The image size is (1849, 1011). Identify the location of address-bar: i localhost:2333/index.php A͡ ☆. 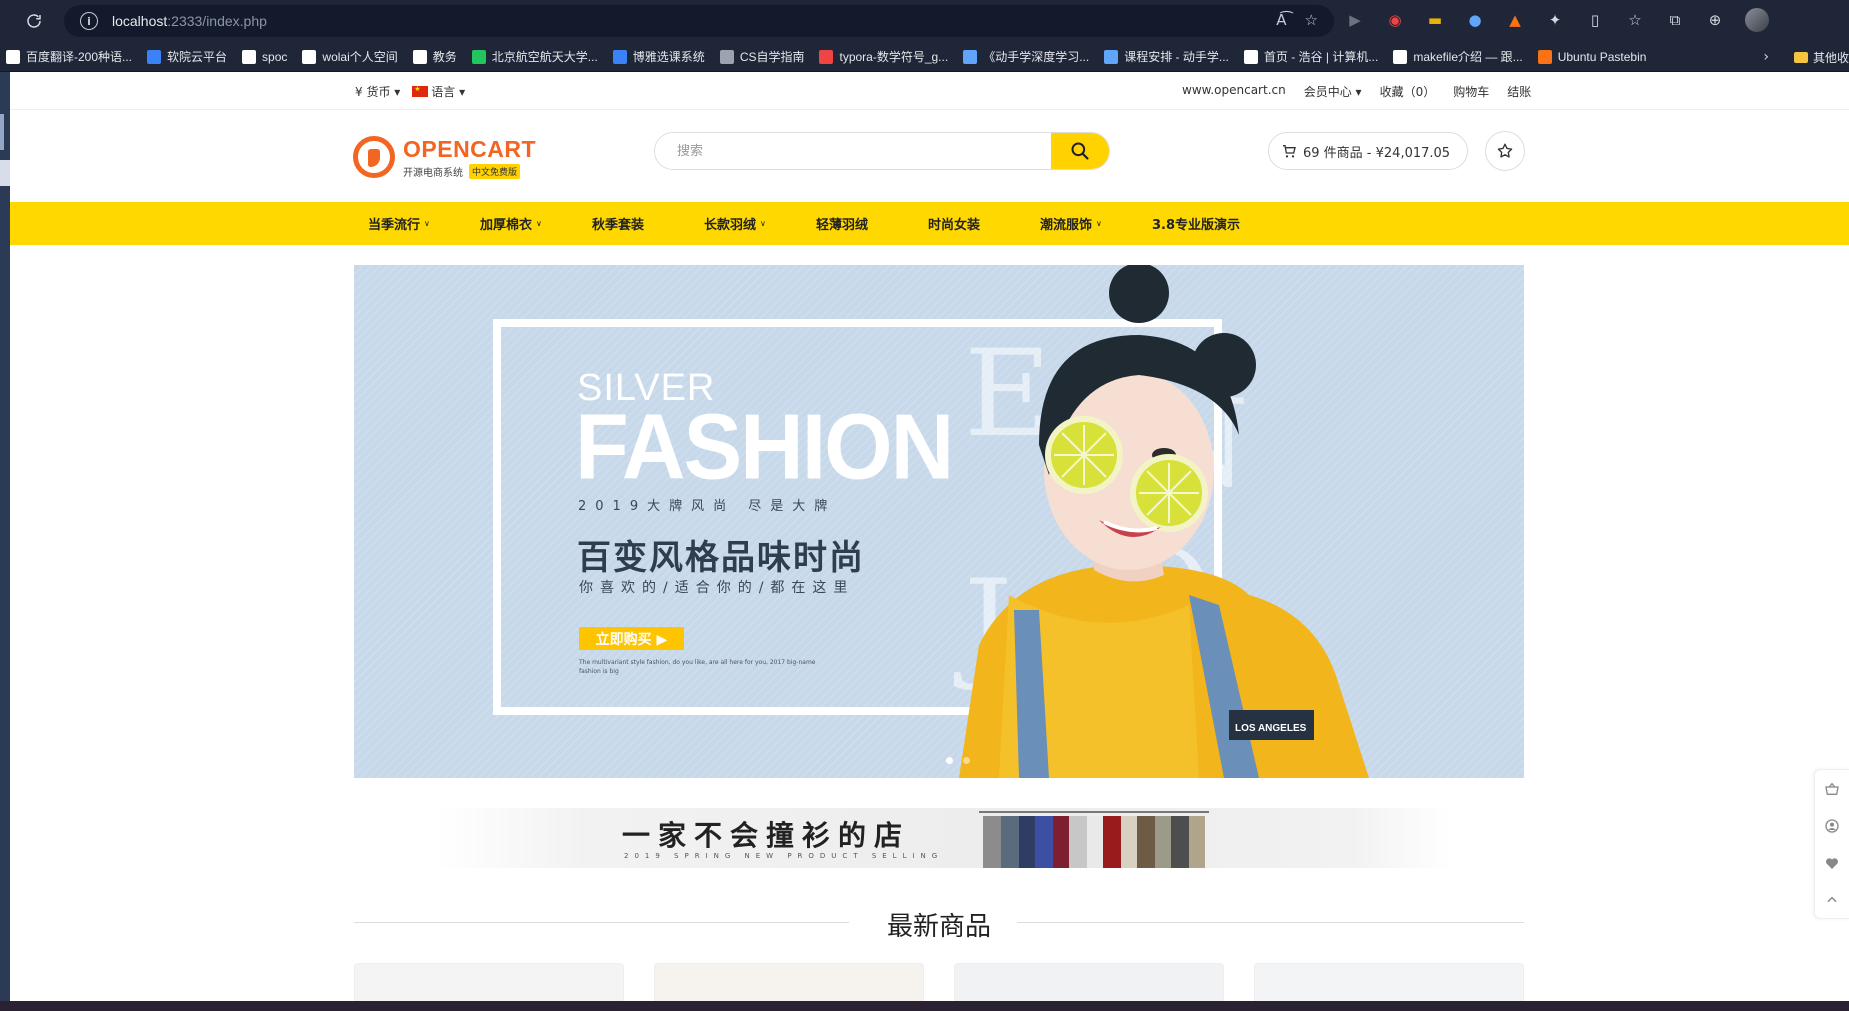
(699, 21).